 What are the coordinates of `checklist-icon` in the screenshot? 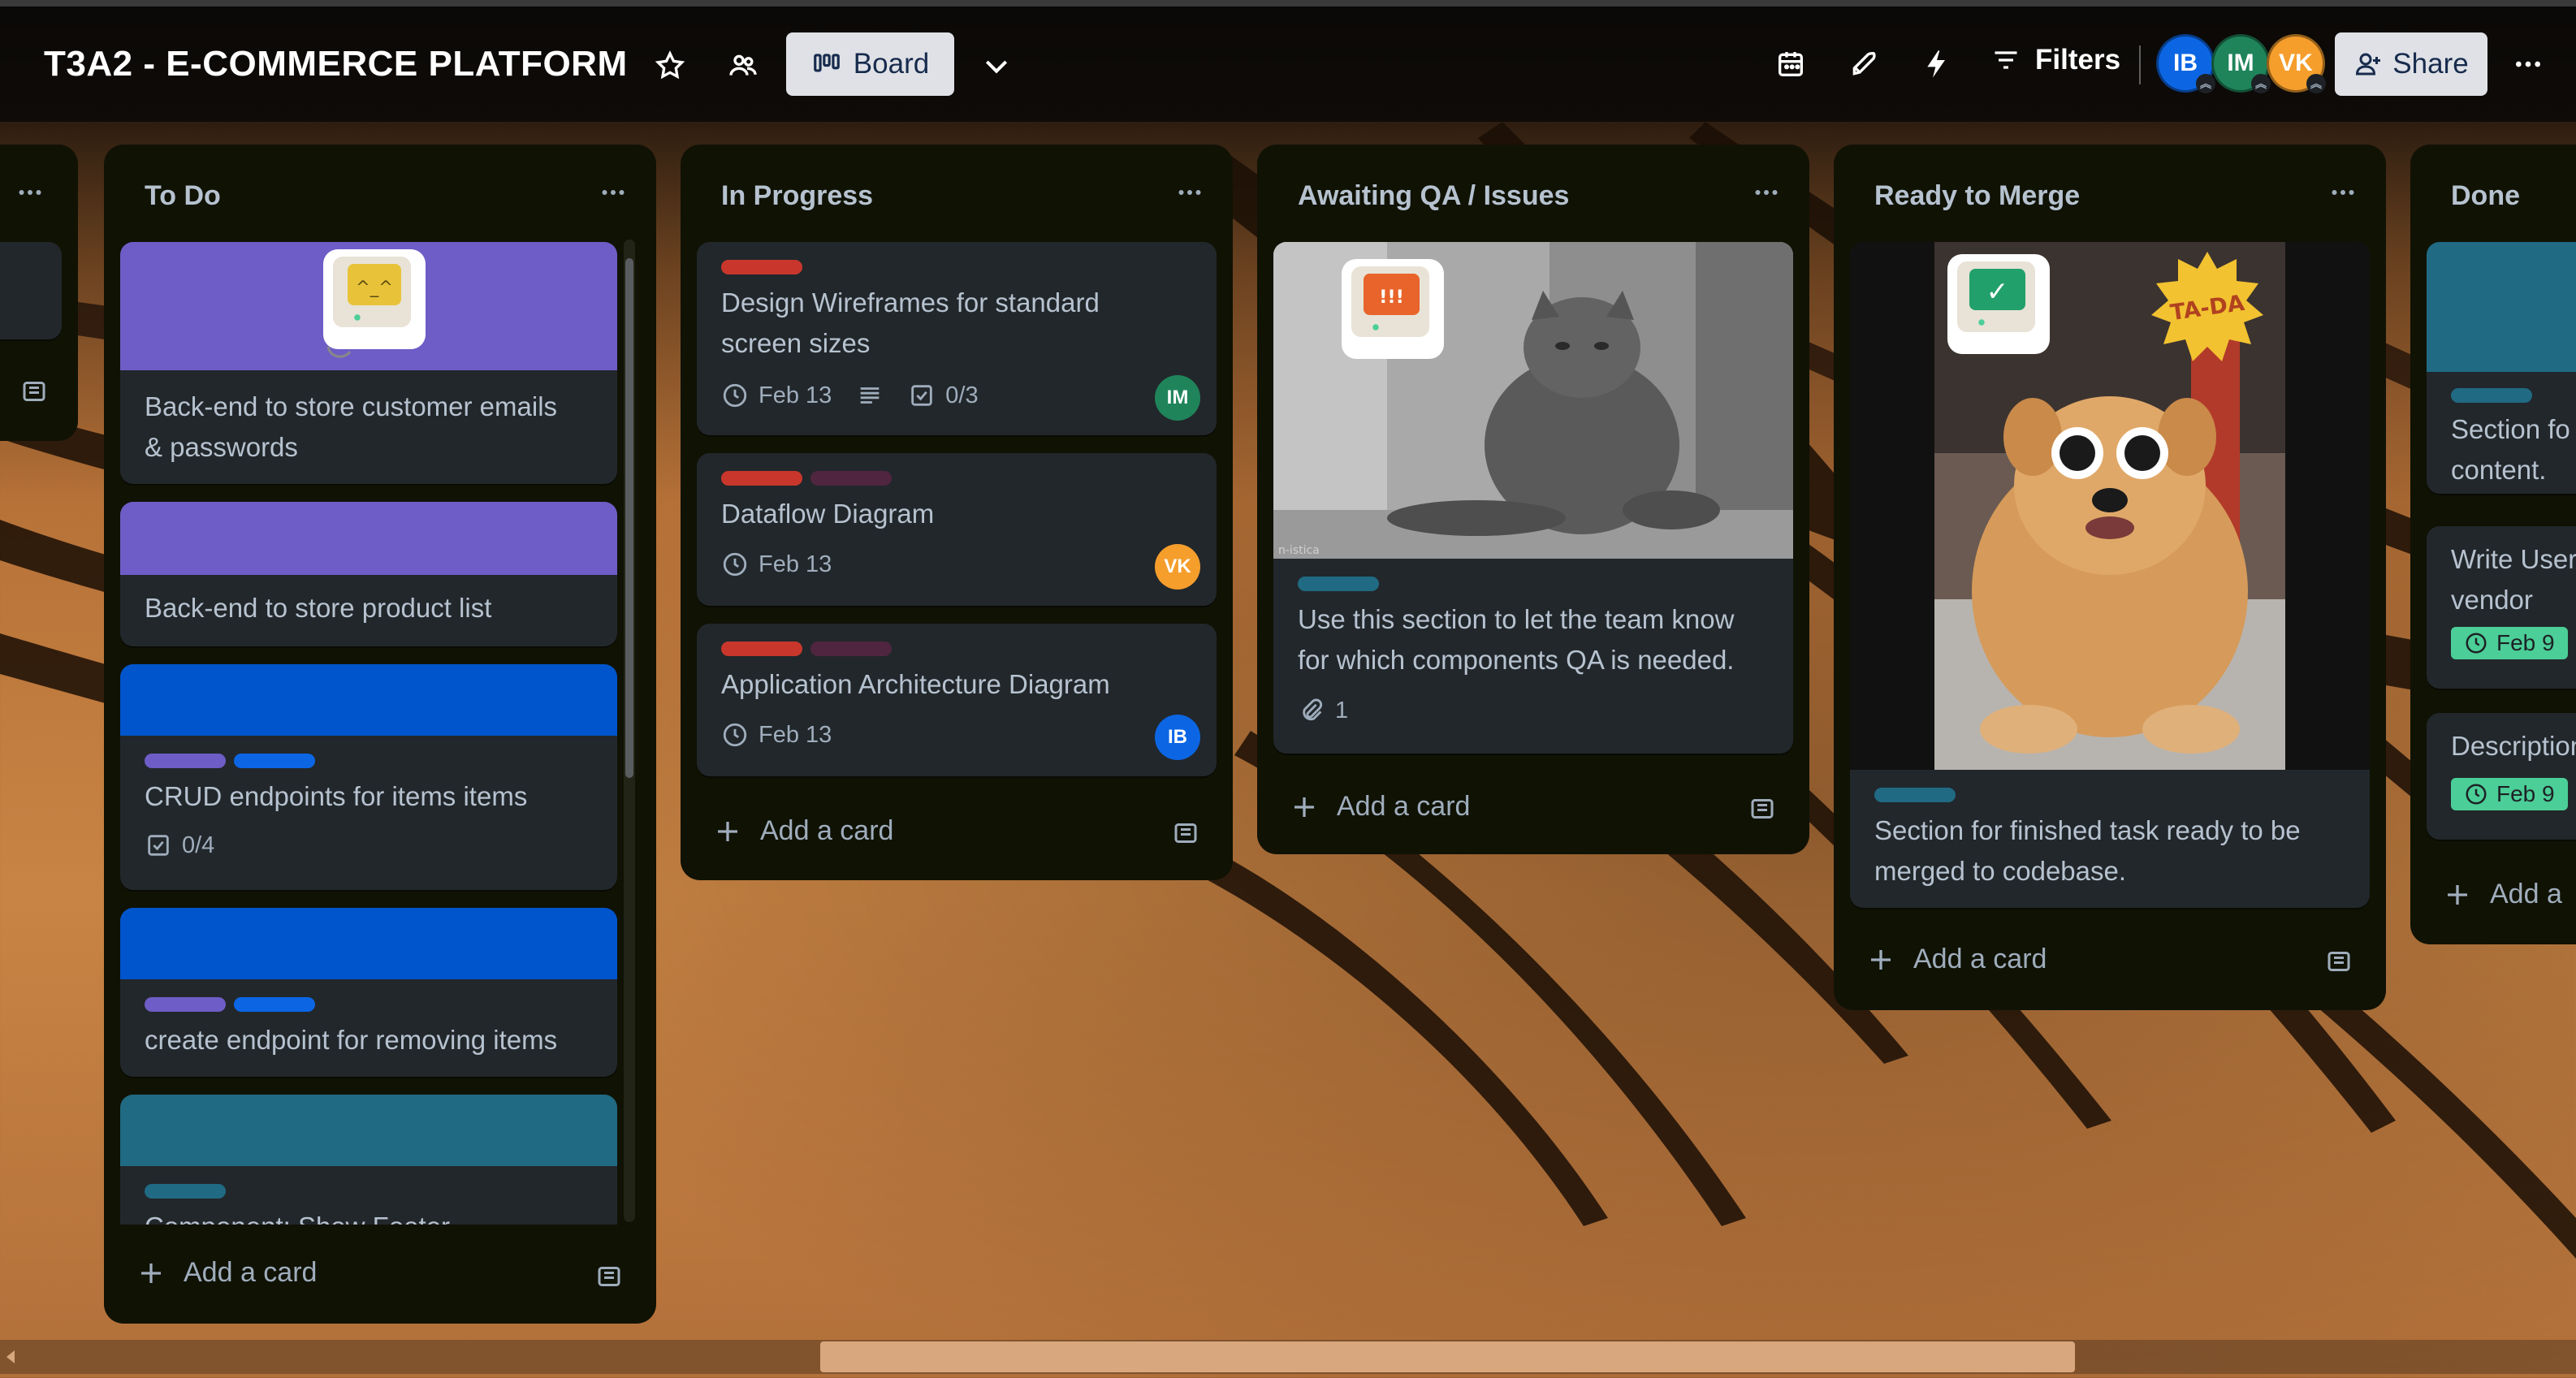 It's located at (158, 845).